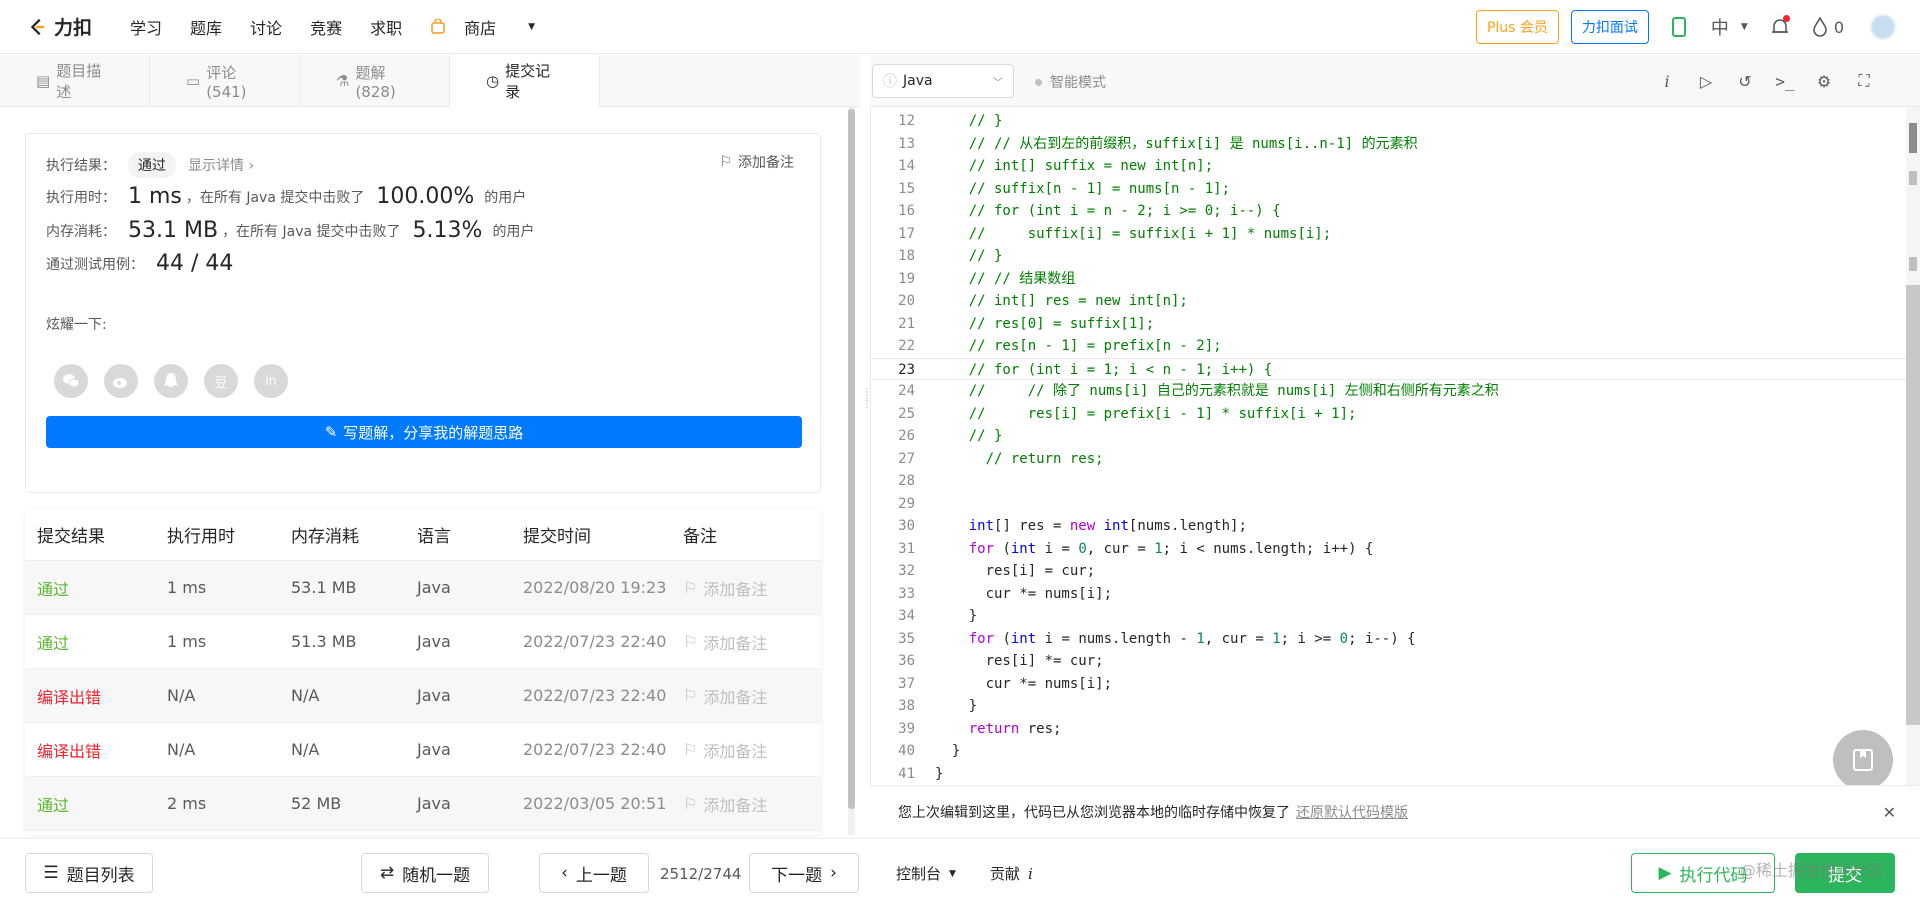 The height and width of the screenshot is (902, 1920). I want to click on show-details-link: 显示详情 ›, so click(221, 165).